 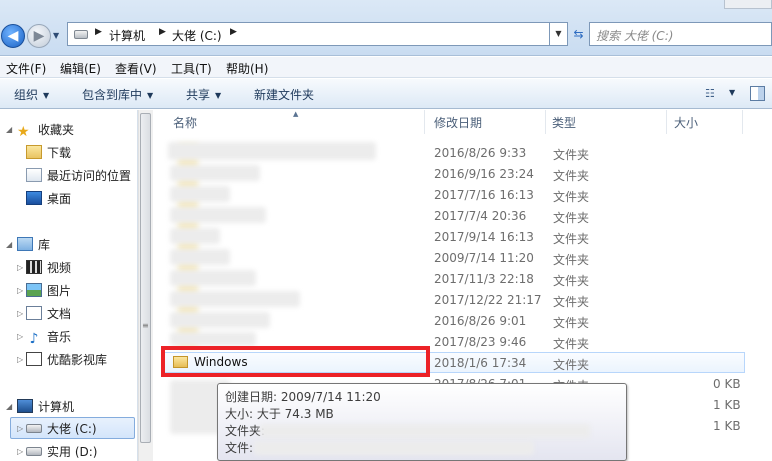 What do you see at coordinates (289, 122) in the screenshot?
I see `column-header-name: 名称` at bounding box center [289, 122].